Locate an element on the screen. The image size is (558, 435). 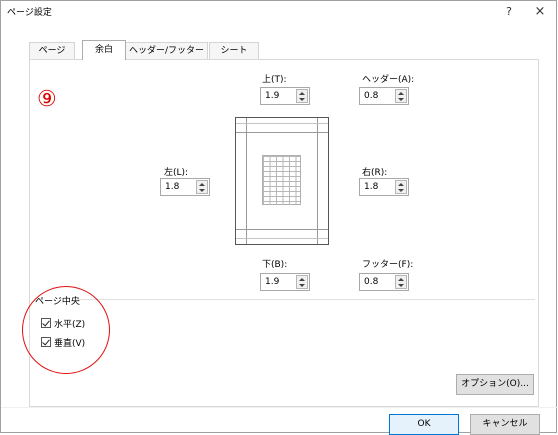
right-margin-spinner is located at coordinates (384, 187).